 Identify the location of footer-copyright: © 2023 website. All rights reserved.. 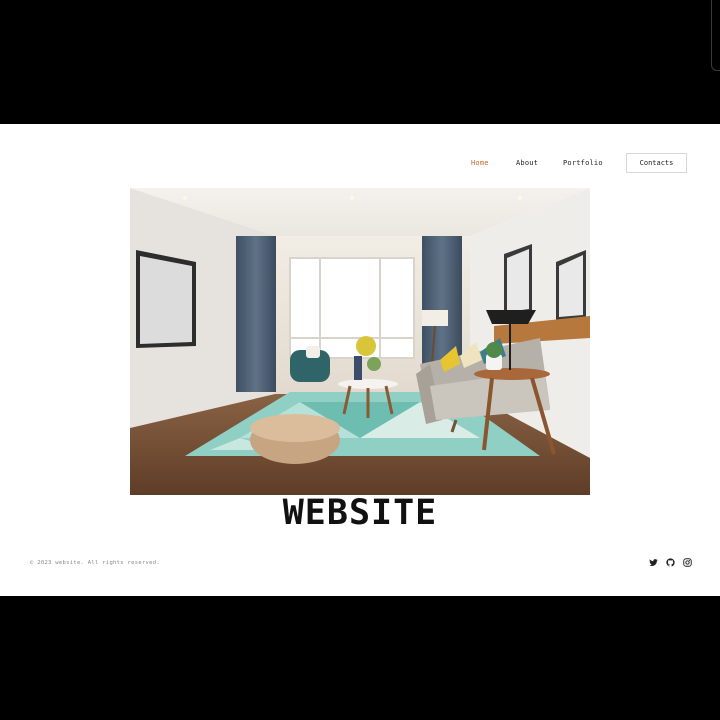
(95, 563).